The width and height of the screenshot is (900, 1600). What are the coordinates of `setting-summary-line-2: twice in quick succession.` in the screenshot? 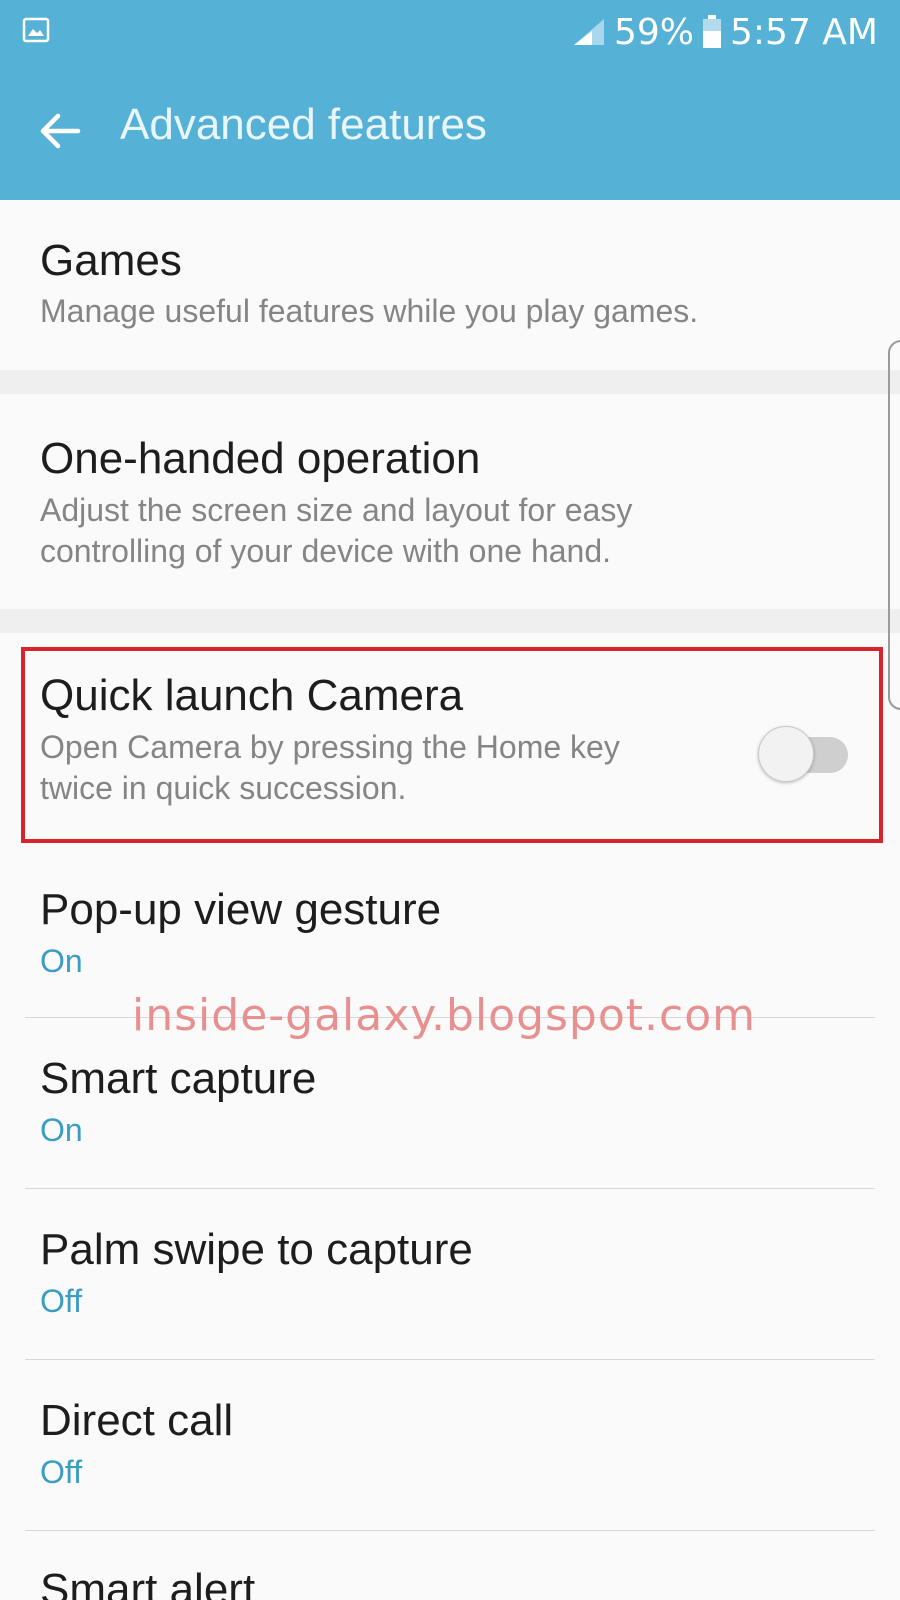 It's located at (223, 788).